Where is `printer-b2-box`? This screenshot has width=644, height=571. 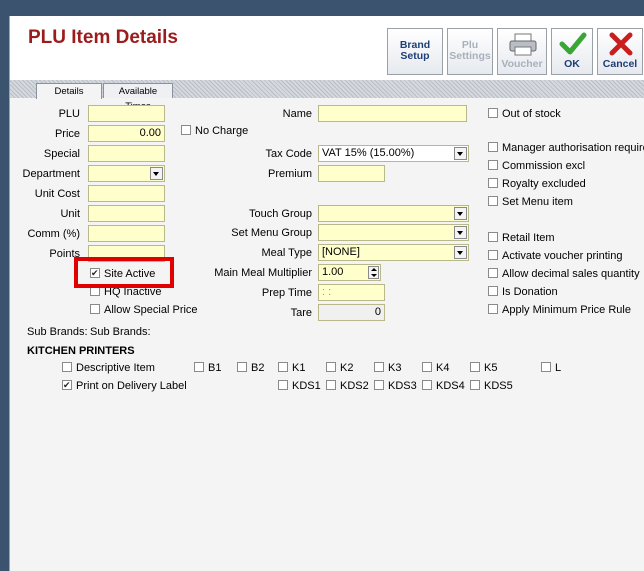
printer-b2-box is located at coordinates (242, 367).